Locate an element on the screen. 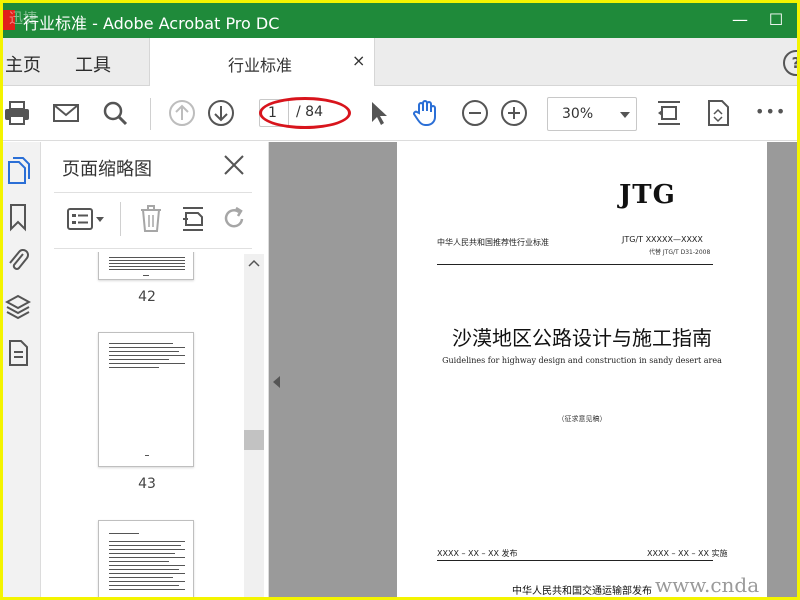  replaces-standard: 代替 JTG/T D31-2008 is located at coordinates (680, 252).